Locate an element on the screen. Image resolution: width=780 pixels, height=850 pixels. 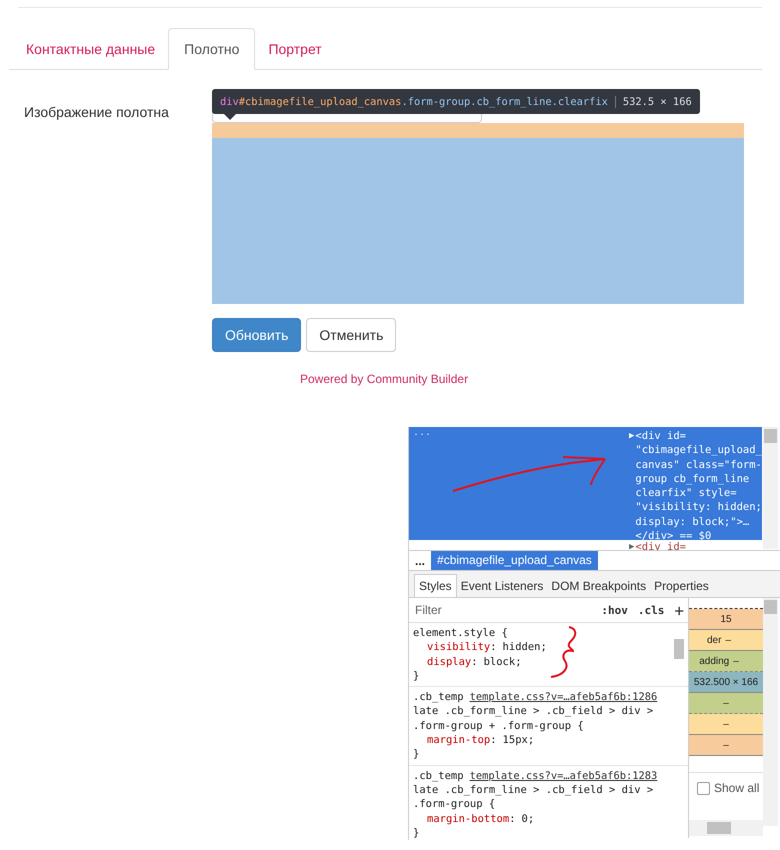
panel-tab: Properties is located at coordinates (681, 586).